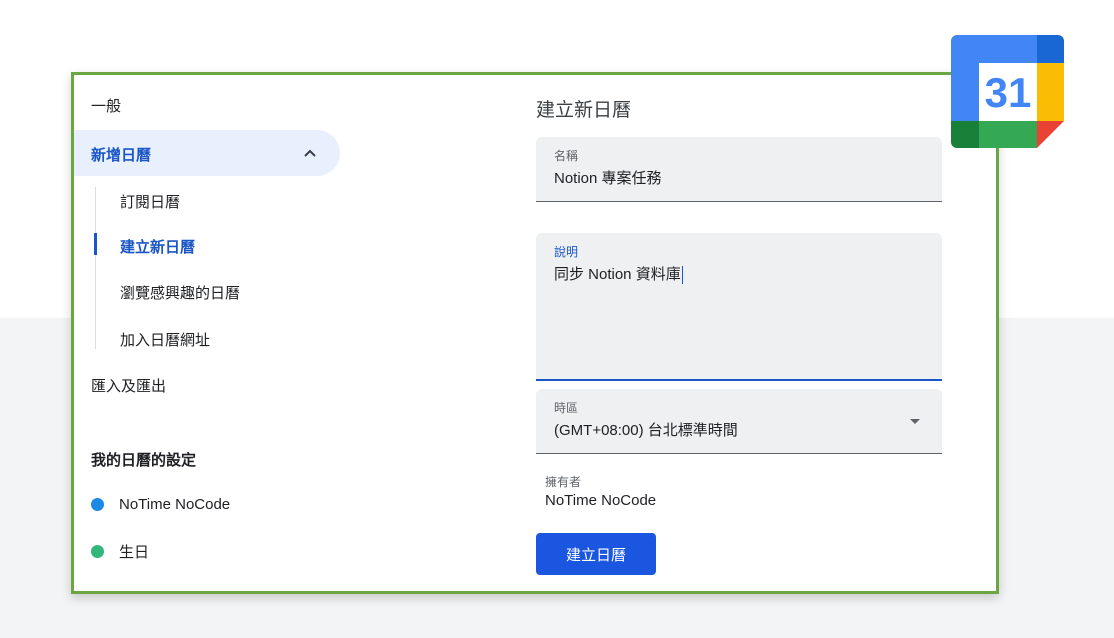  Describe the element at coordinates (165, 339) in the screenshot. I see `nav-subitem-from-url: 加入日曆網址` at that location.